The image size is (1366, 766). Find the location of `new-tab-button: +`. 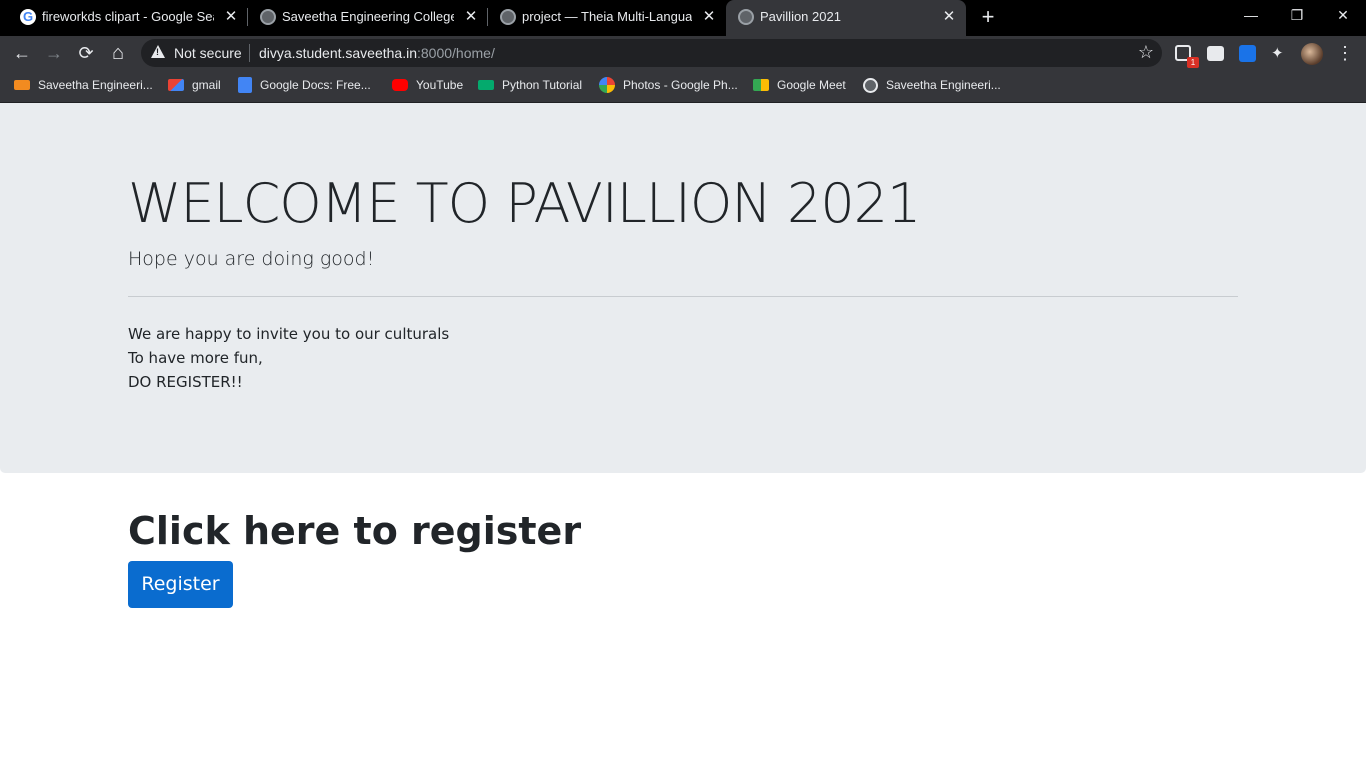

new-tab-button: + is located at coordinates (988, 17).